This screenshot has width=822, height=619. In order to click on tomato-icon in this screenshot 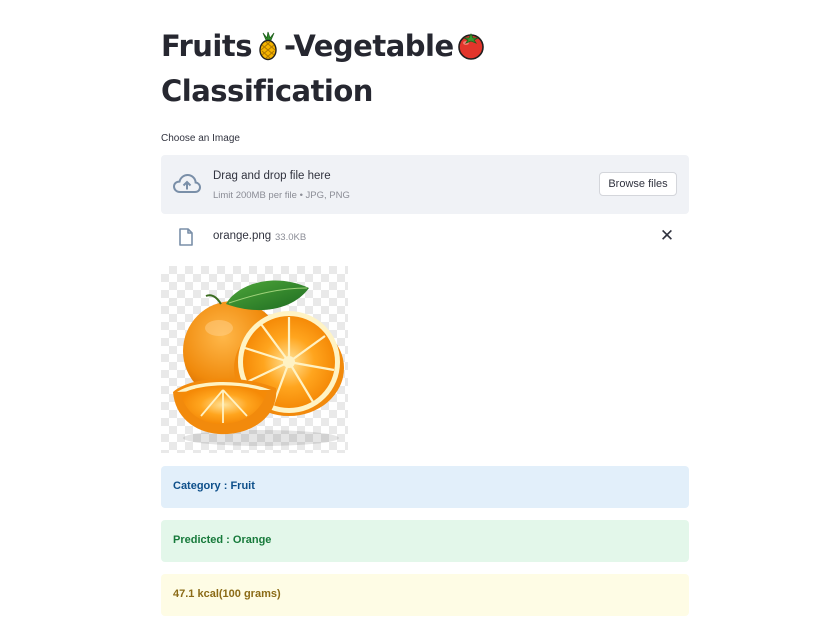, I will do `click(471, 50)`.